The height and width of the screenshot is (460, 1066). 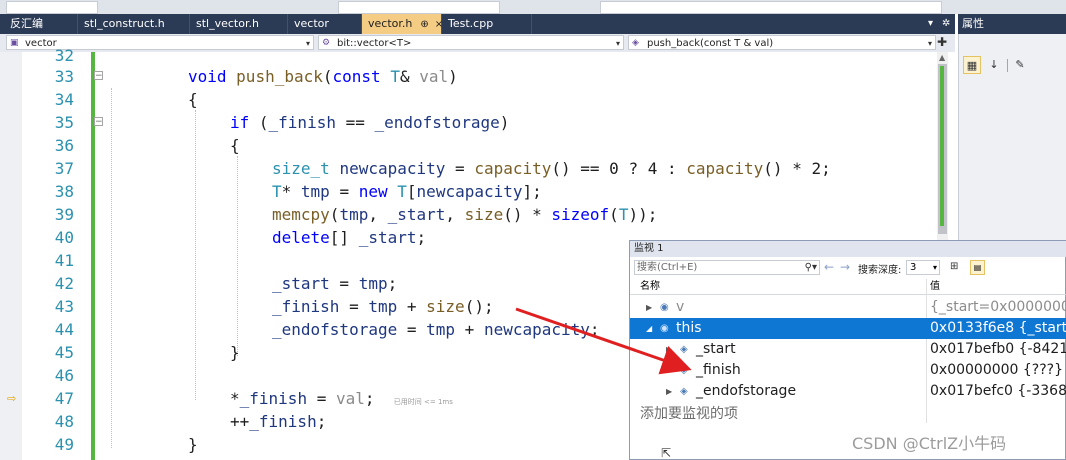 I want to click on line-number: 35, so click(x=64, y=122).